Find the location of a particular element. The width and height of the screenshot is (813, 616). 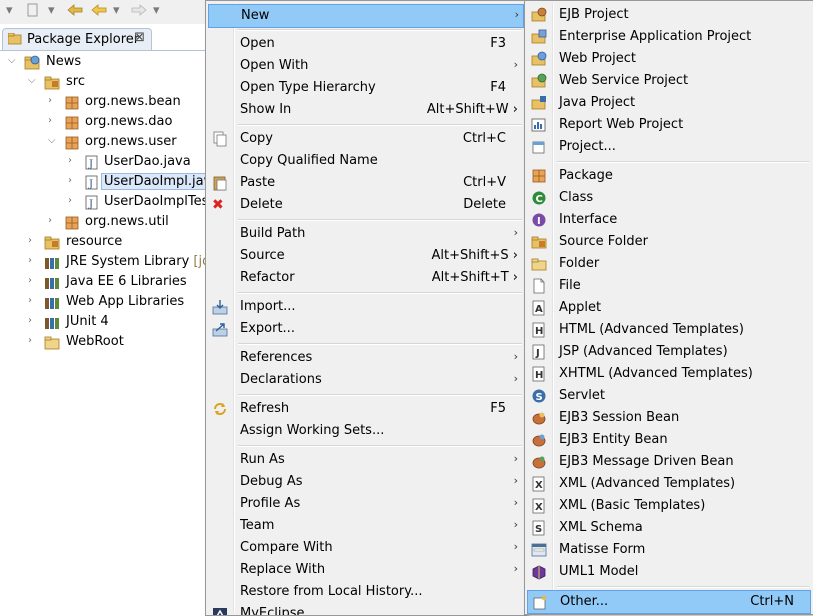

menu-item-ejb3-session-bean: EJB3 Session Bean is located at coordinates (668, 418).